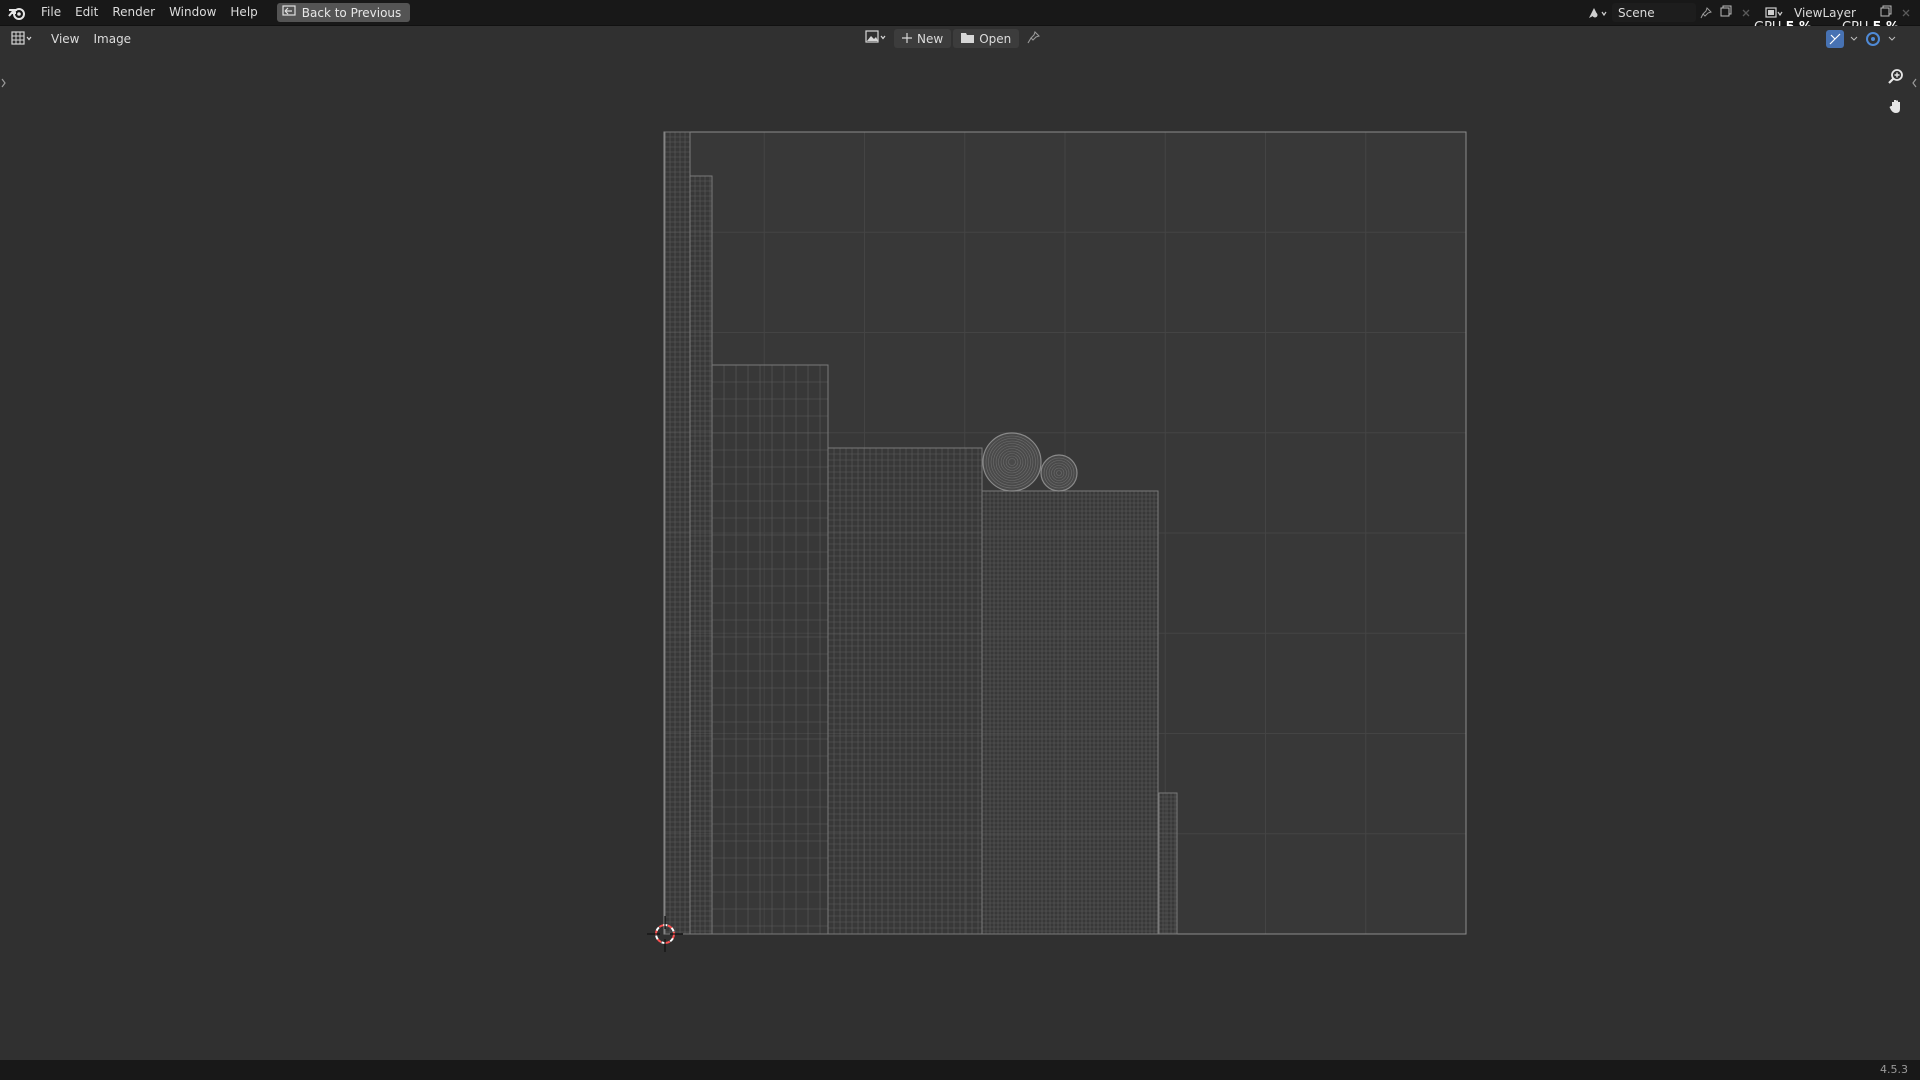 The height and width of the screenshot is (1080, 1920). I want to click on overlay-icon, so click(1873, 39).